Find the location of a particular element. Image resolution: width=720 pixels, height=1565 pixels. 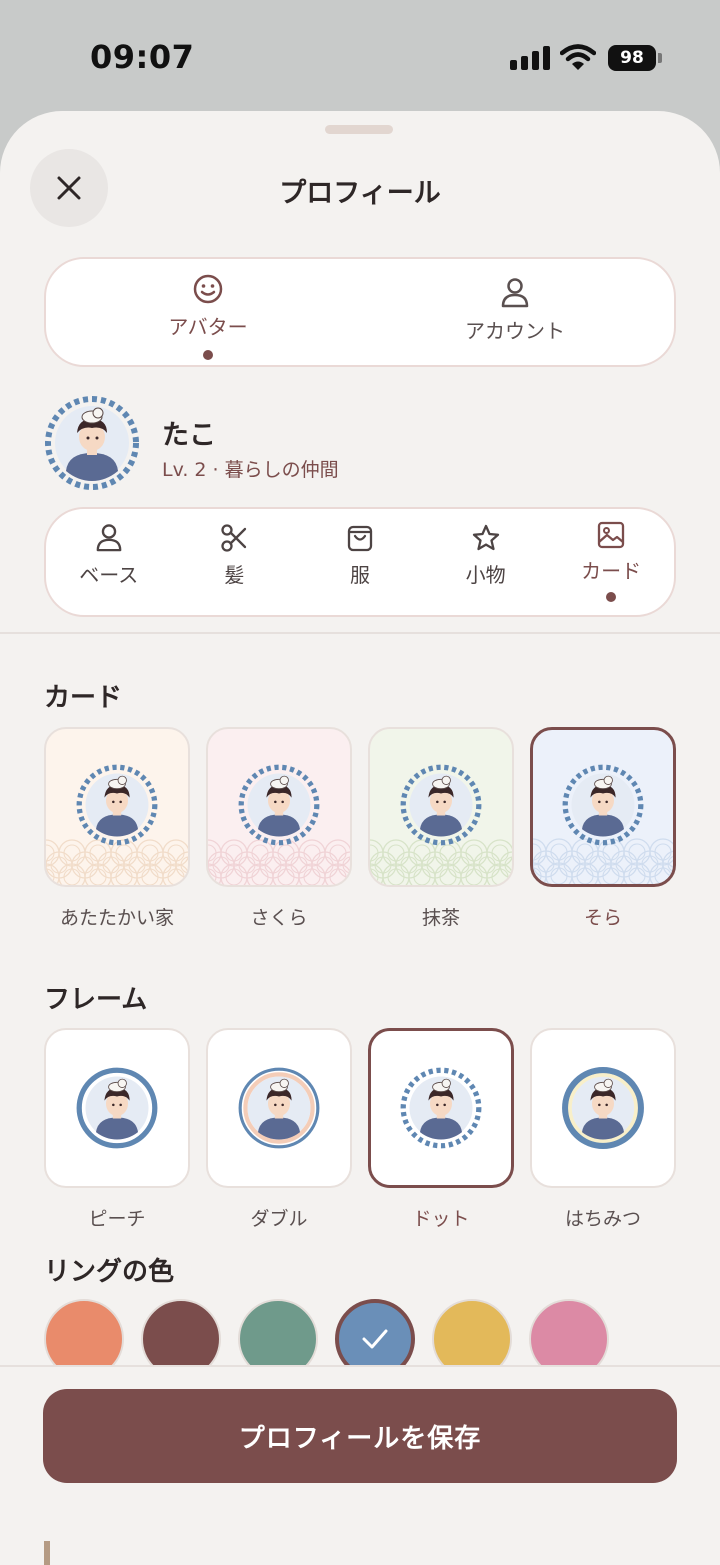

frame-option-label: ドット is located at coordinates (441, 1219).